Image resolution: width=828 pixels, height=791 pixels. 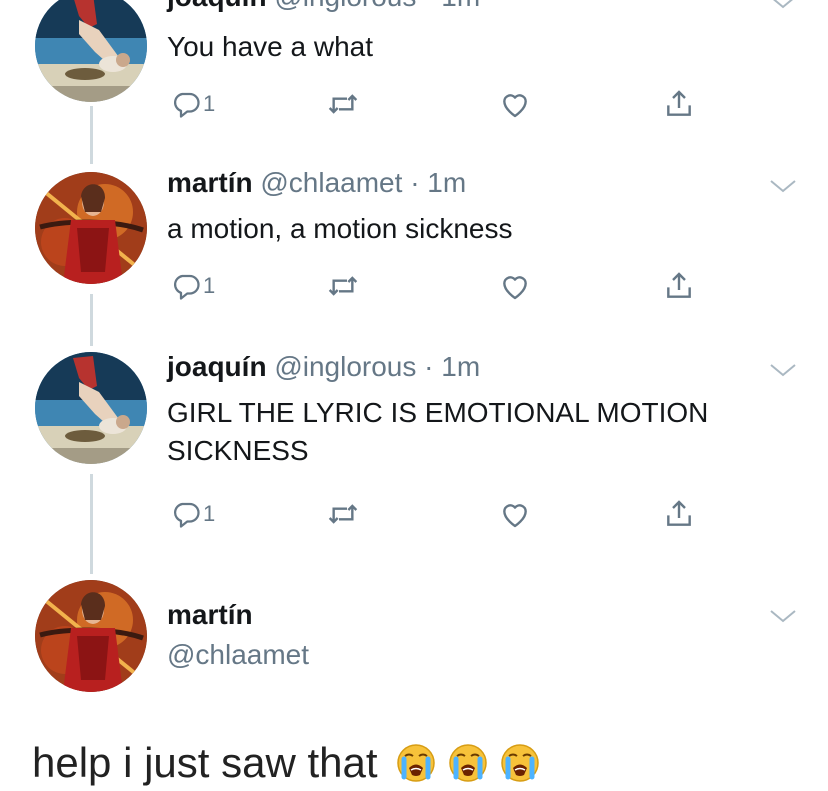 What do you see at coordinates (270, 46) in the screenshot?
I see `tweet-text: You have a what` at bounding box center [270, 46].